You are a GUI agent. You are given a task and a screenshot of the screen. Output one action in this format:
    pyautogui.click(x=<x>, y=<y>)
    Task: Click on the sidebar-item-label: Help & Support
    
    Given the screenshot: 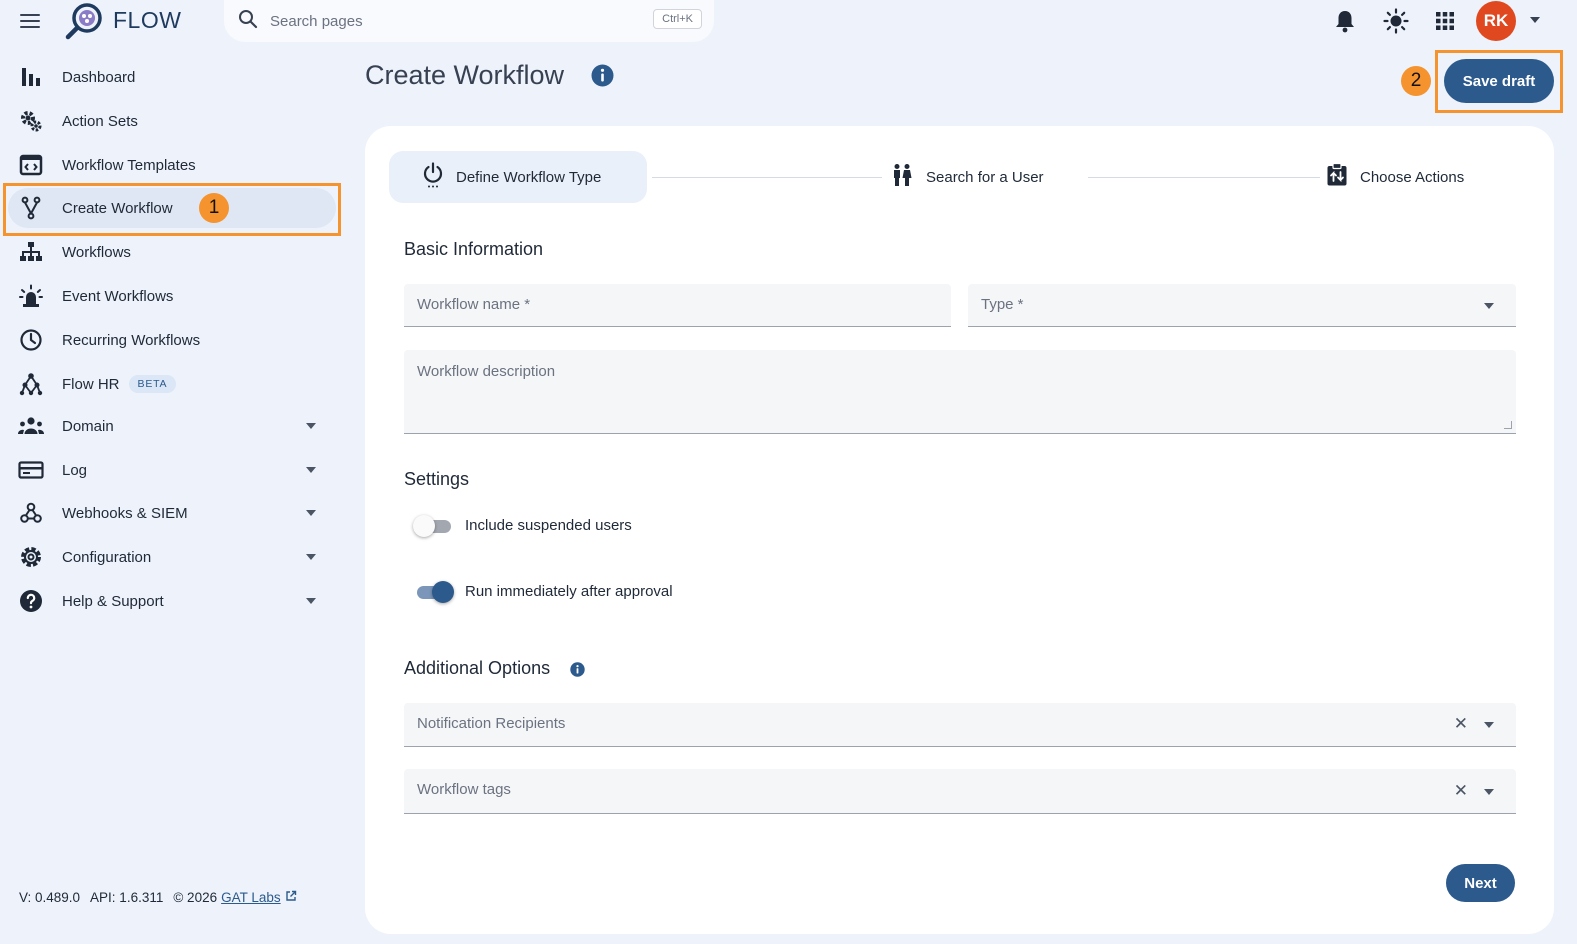 What is the action you would take?
    pyautogui.click(x=113, y=601)
    